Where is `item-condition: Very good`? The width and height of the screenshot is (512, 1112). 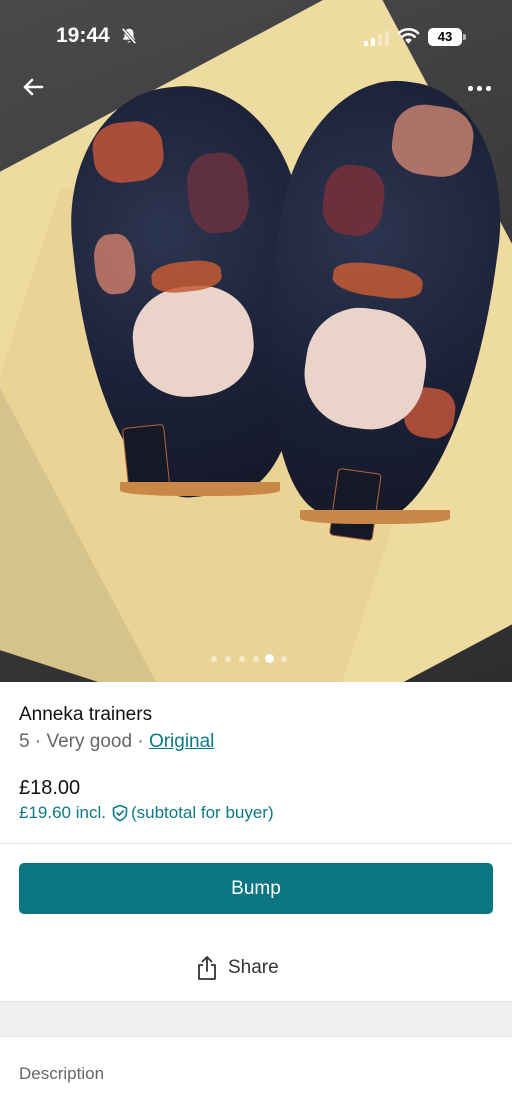 item-condition: Very good is located at coordinates (89, 741).